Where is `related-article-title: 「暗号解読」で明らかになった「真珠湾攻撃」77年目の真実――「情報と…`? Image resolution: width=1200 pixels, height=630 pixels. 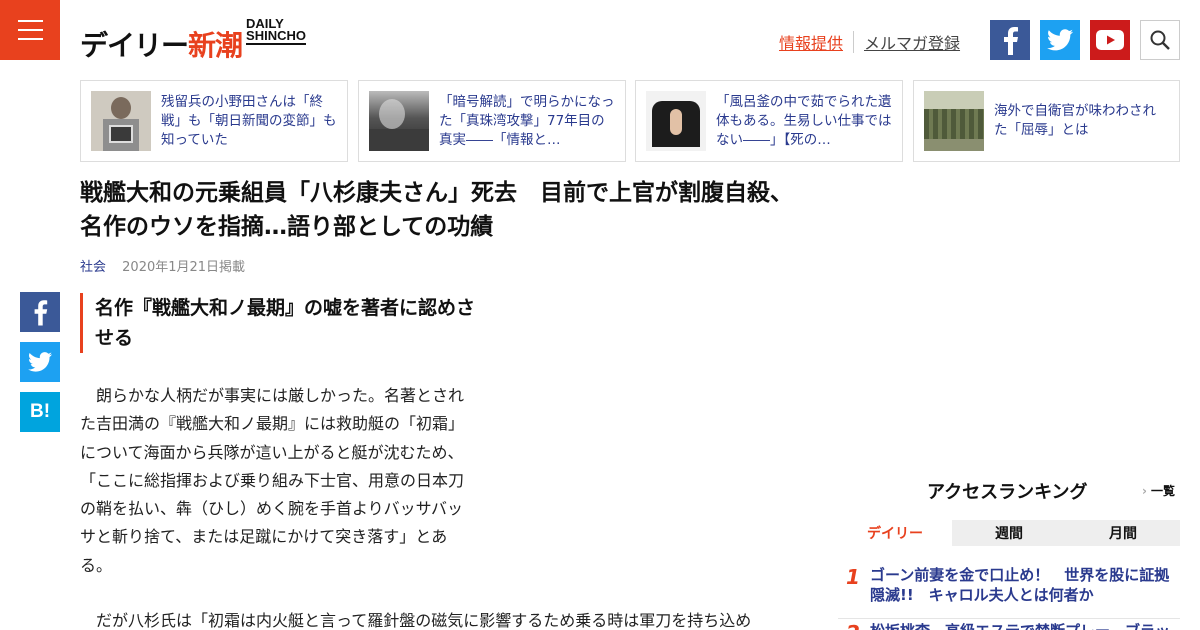
related-article-title: 「暗号解読」で明らかになった「真珠湾攻撃」77年目の真実――「情報と… is located at coordinates (527, 120).